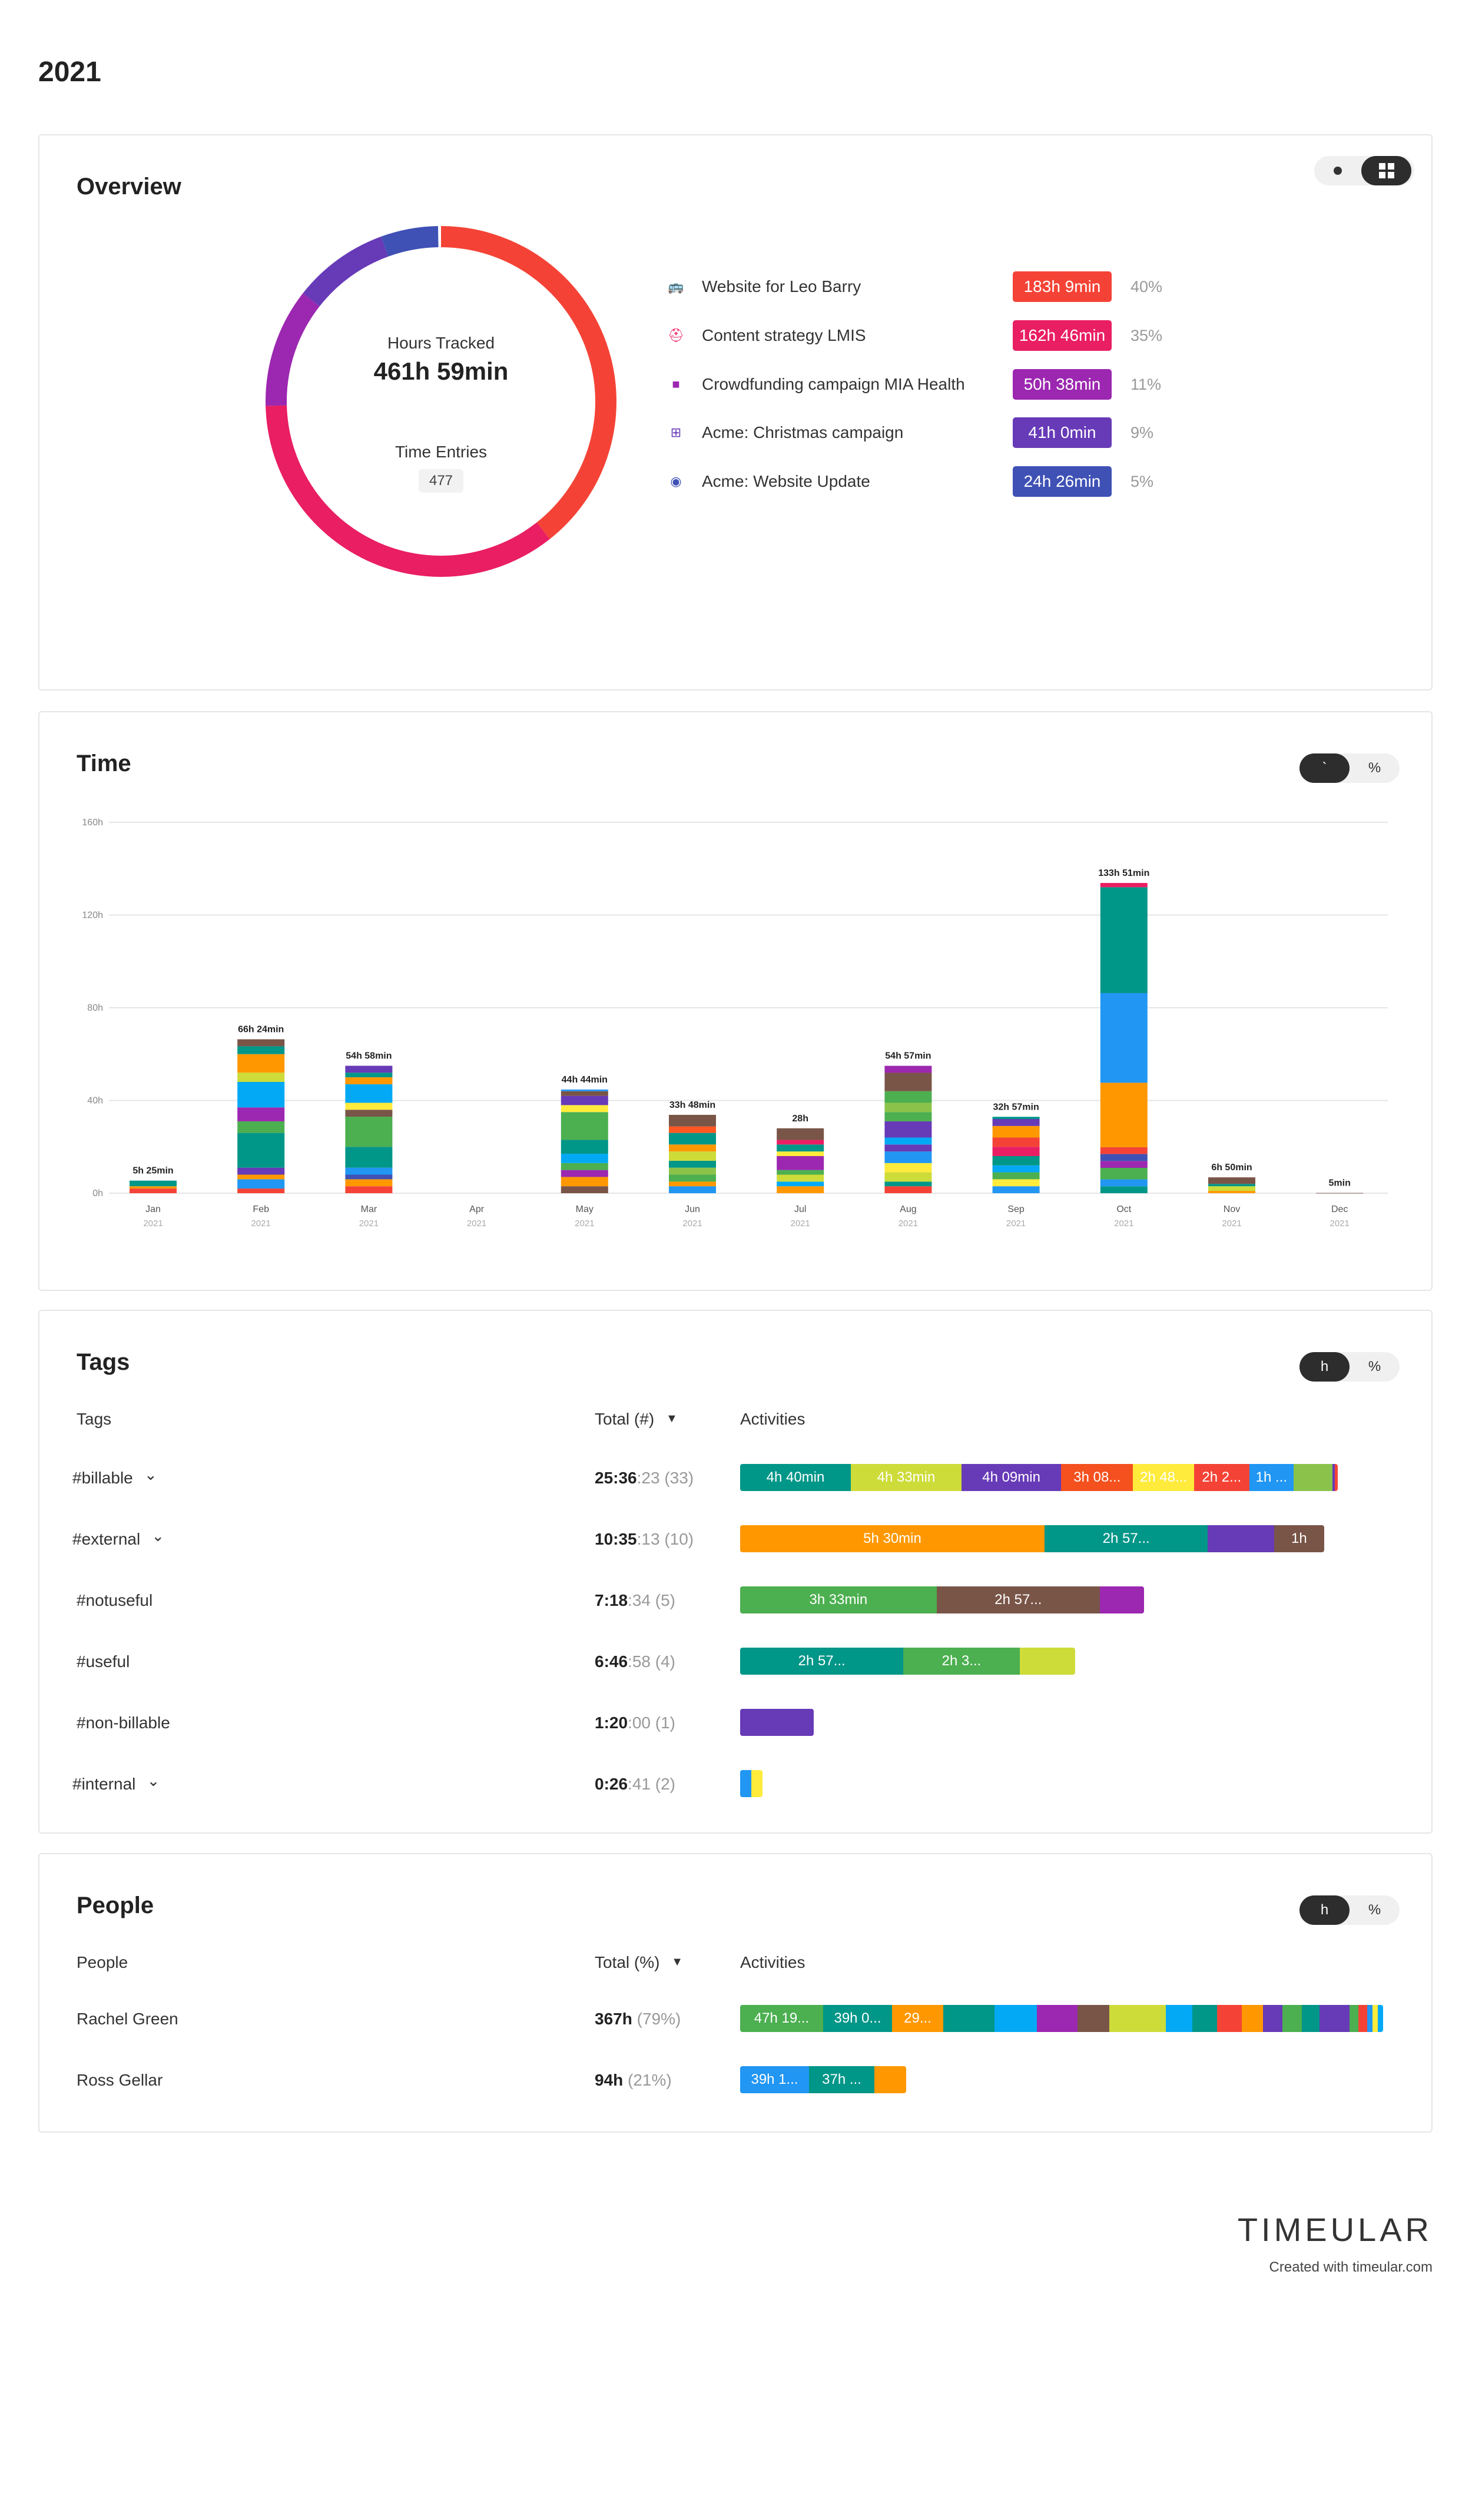  Describe the element at coordinates (1299, 1539) in the screenshot. I see `activity-segment: 1h` at that location.